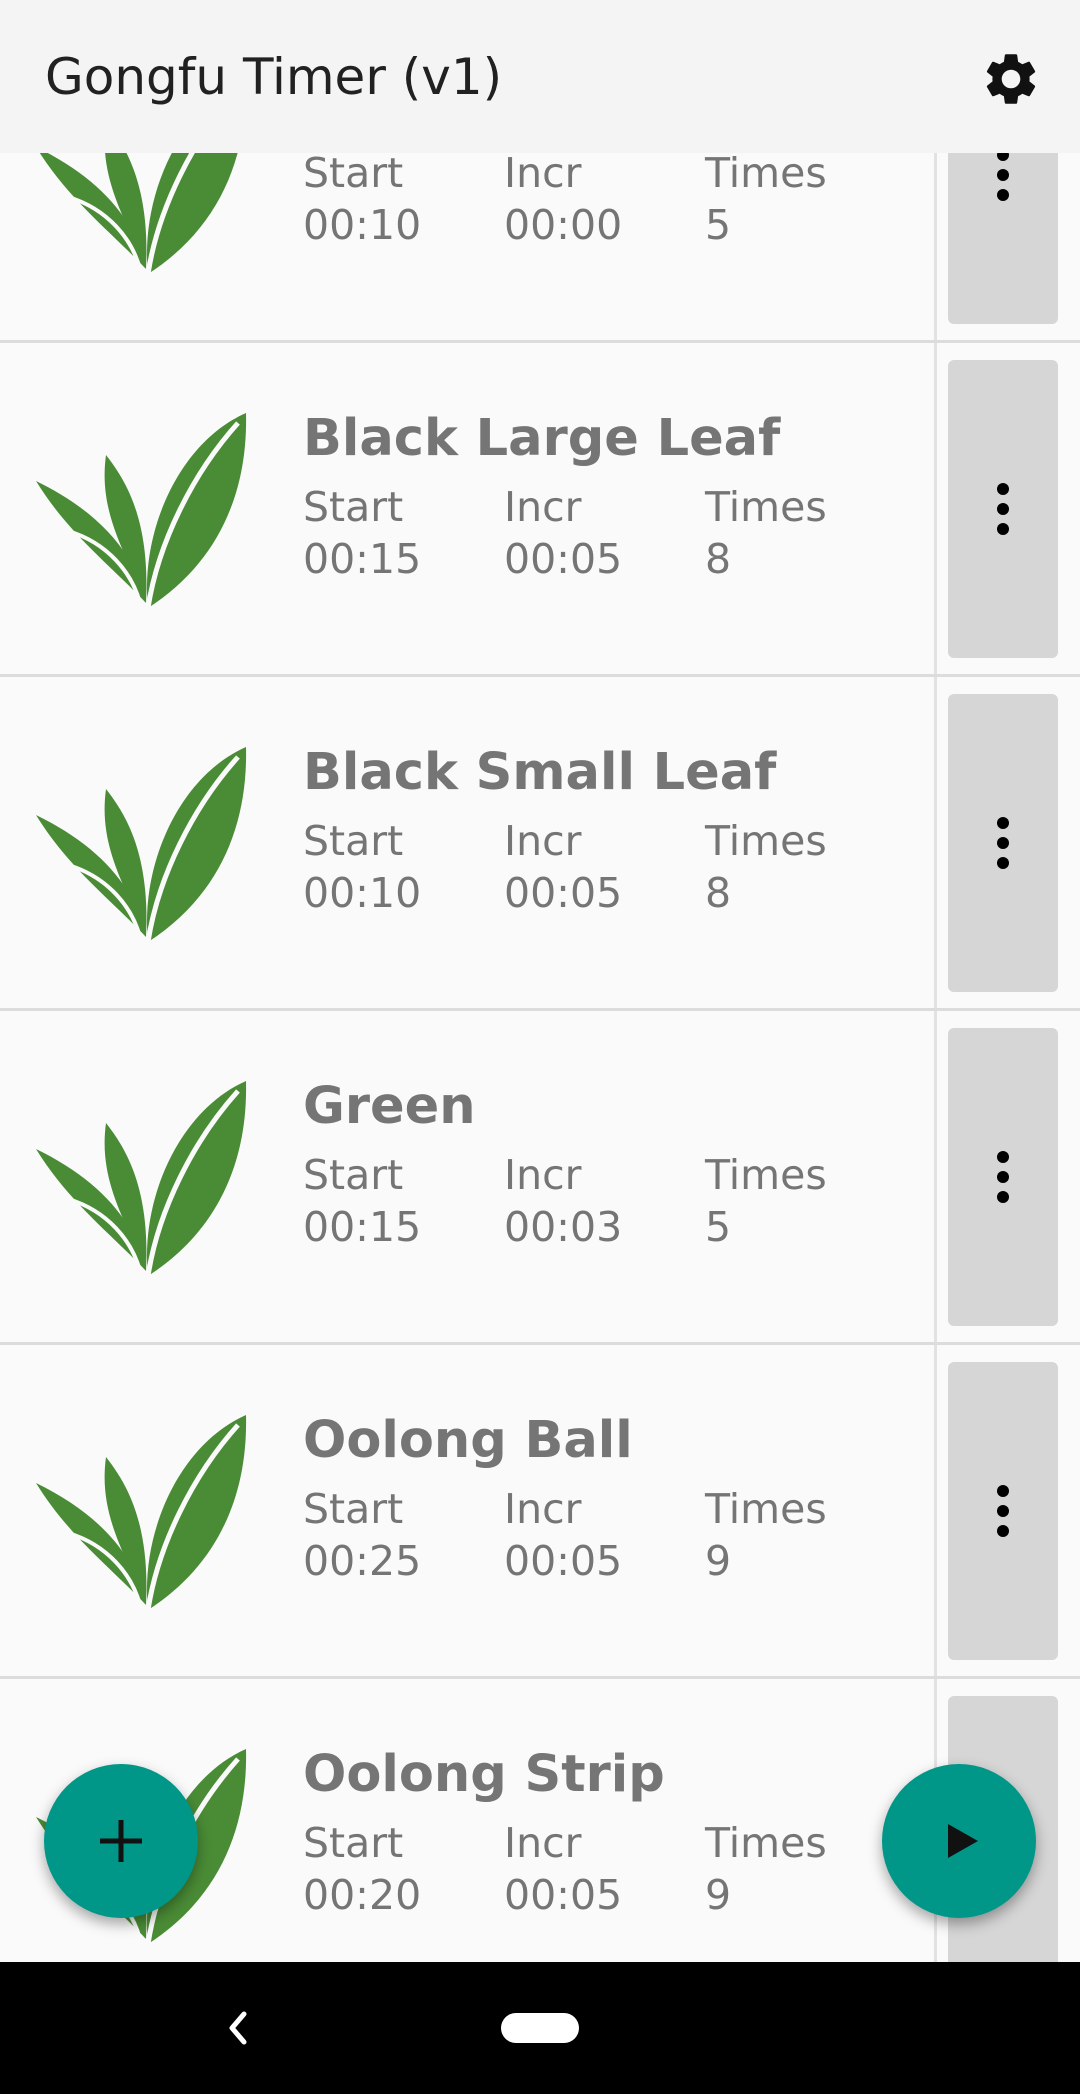 The image size is (1080, 2094). Describe the element at coordinates (542, 438) in the screenshot. I see `tea-name: Black Large Leaf` at that location.